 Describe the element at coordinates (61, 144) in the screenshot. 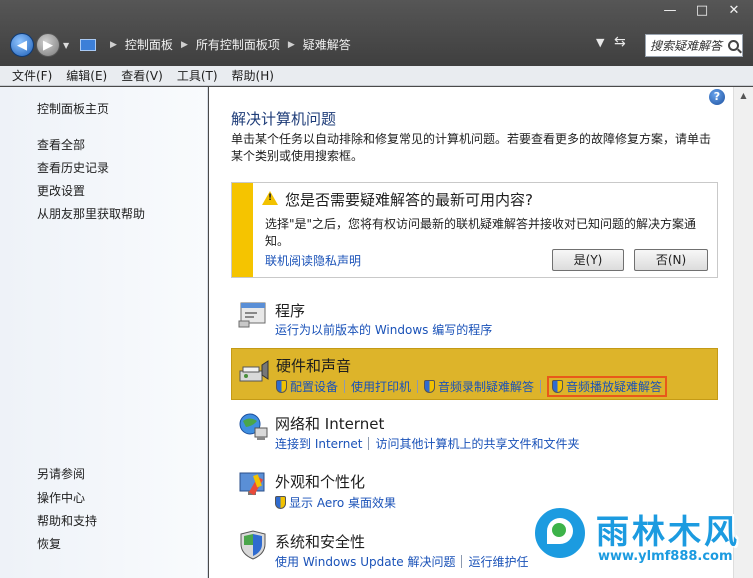

I see `sidebar-view-all: 查看全部` at that location.